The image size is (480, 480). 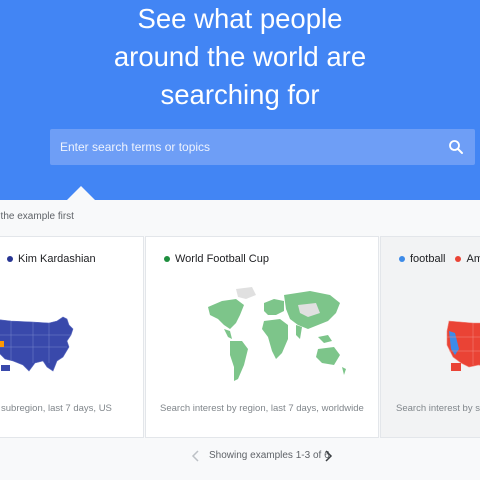 I want to click on legend-item: Kim Kardashian, so click(x=51, y=259).